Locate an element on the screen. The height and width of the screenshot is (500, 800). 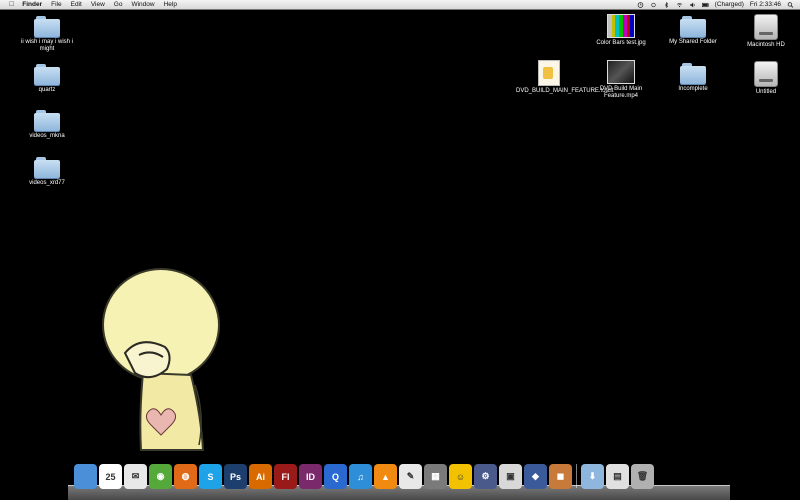
menu-app-finder: Finder is located at coordinates (32, 4).